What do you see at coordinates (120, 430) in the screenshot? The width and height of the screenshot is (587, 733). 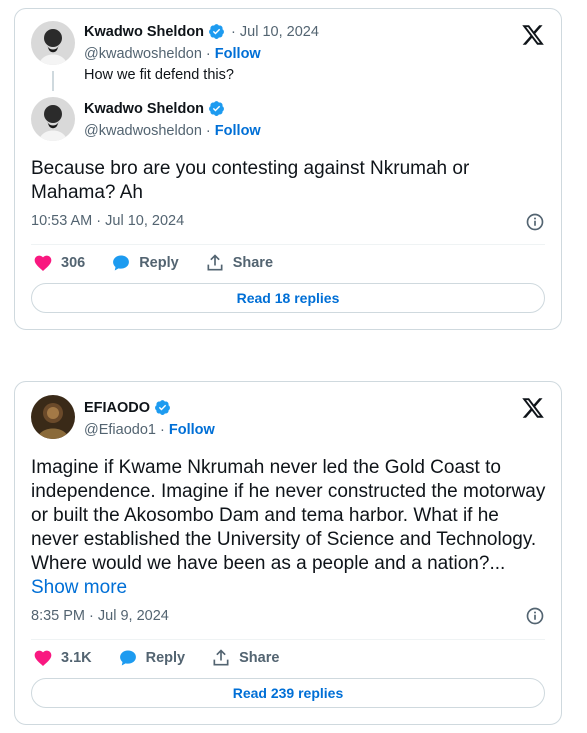 I see `author-handle: @Efiaodo1` at bounding box center [120, 430].